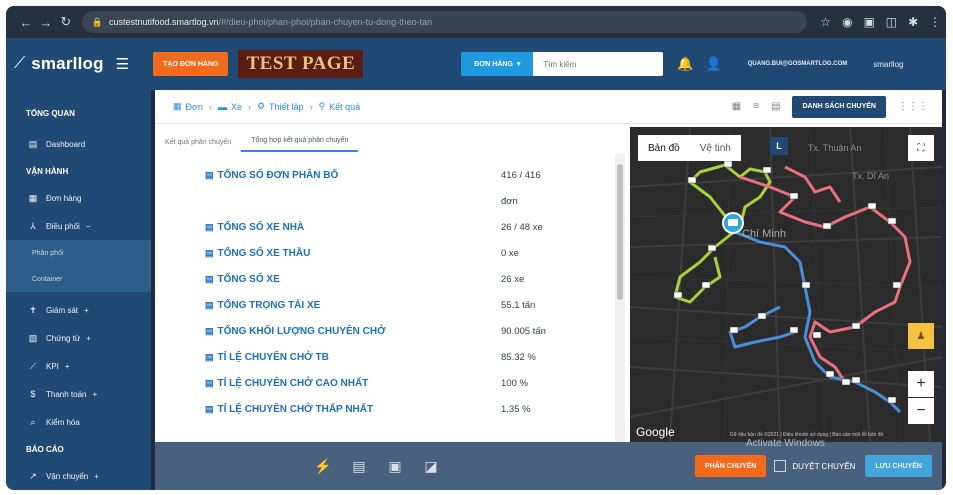 The width and height of the screenshot is (953, 495). What do you see at coordinates (898, 466) in the screenshot?
I see `save-trips-button: LƯU CHUYẾN` at bounding box center [898, 466].